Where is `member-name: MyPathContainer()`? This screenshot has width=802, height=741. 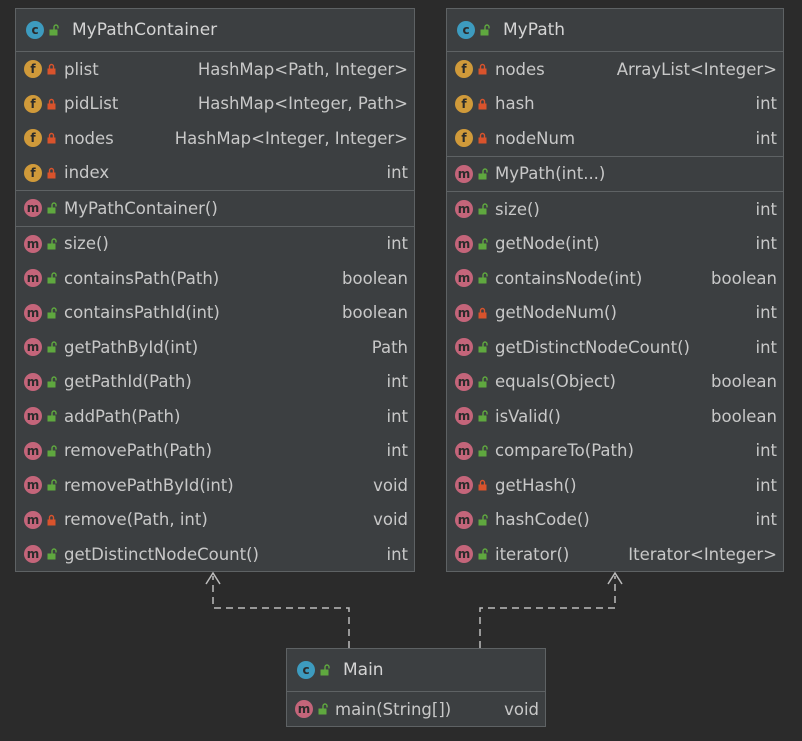
member-name: MyPathContainer() is located at coordinates (141, 208).